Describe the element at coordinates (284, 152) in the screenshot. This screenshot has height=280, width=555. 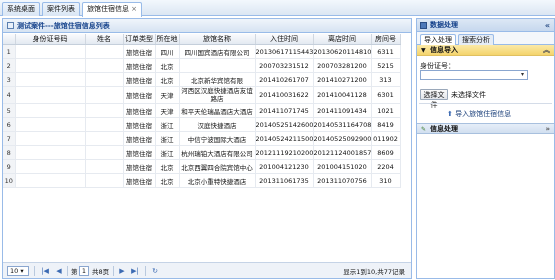
I see `checkin-cell: 20121119210200` at that location.